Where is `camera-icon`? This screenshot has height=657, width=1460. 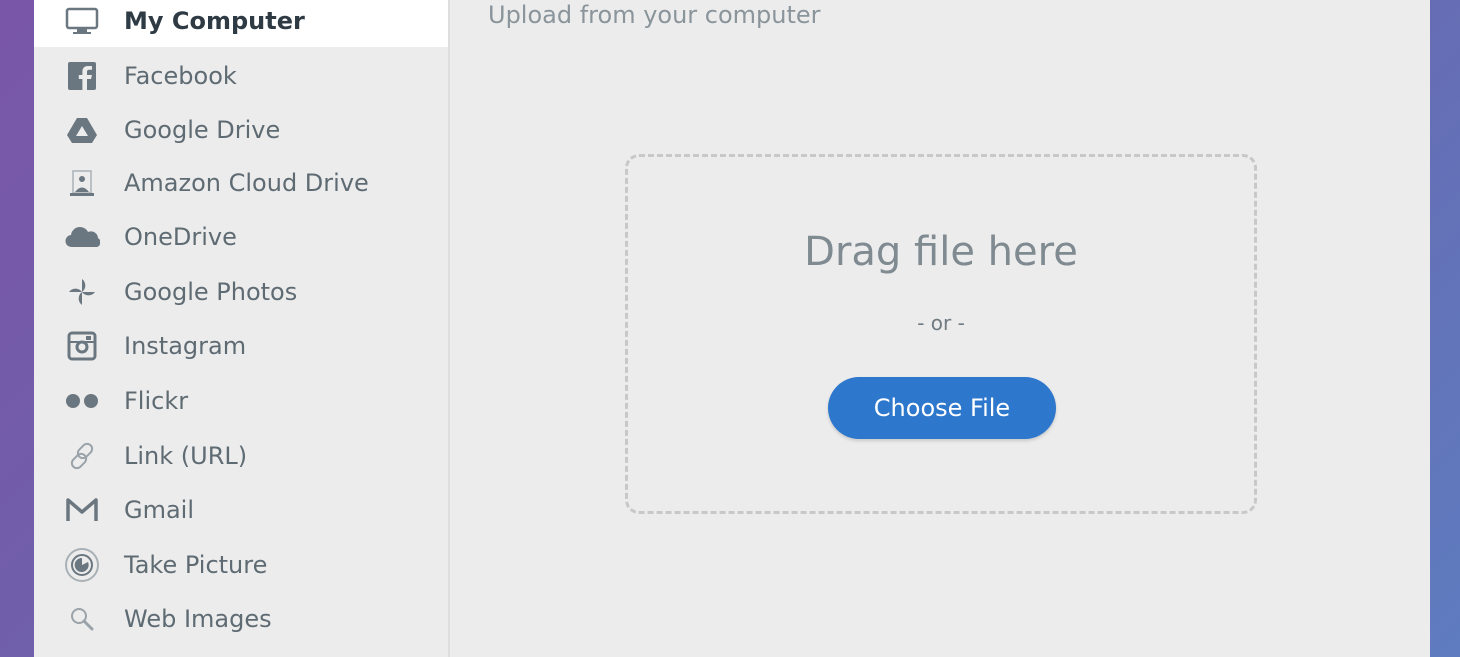
camera-icon is located at coordinates (82, 565).